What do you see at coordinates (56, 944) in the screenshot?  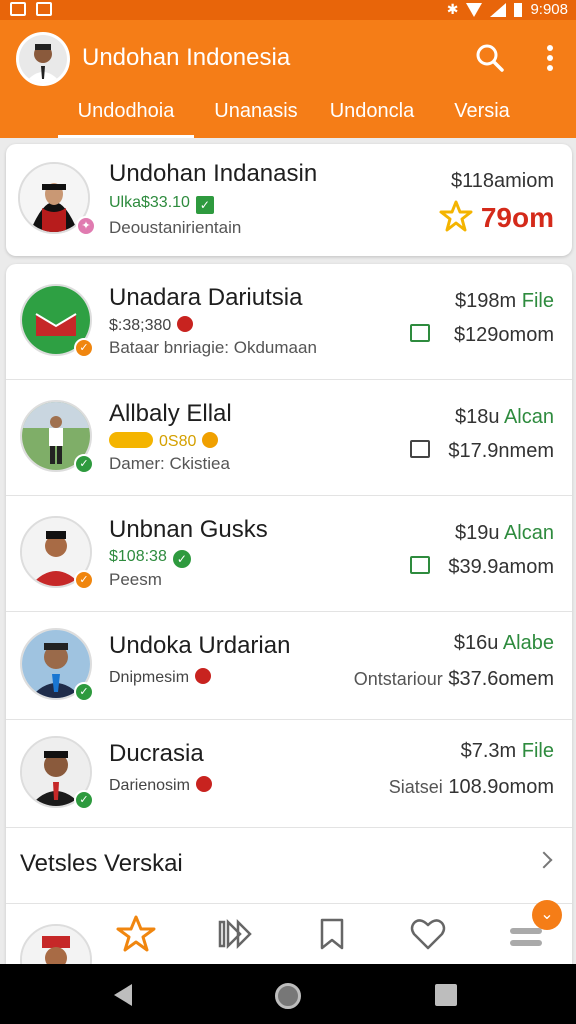 I see `avatar` at bounding box center [56, 944].